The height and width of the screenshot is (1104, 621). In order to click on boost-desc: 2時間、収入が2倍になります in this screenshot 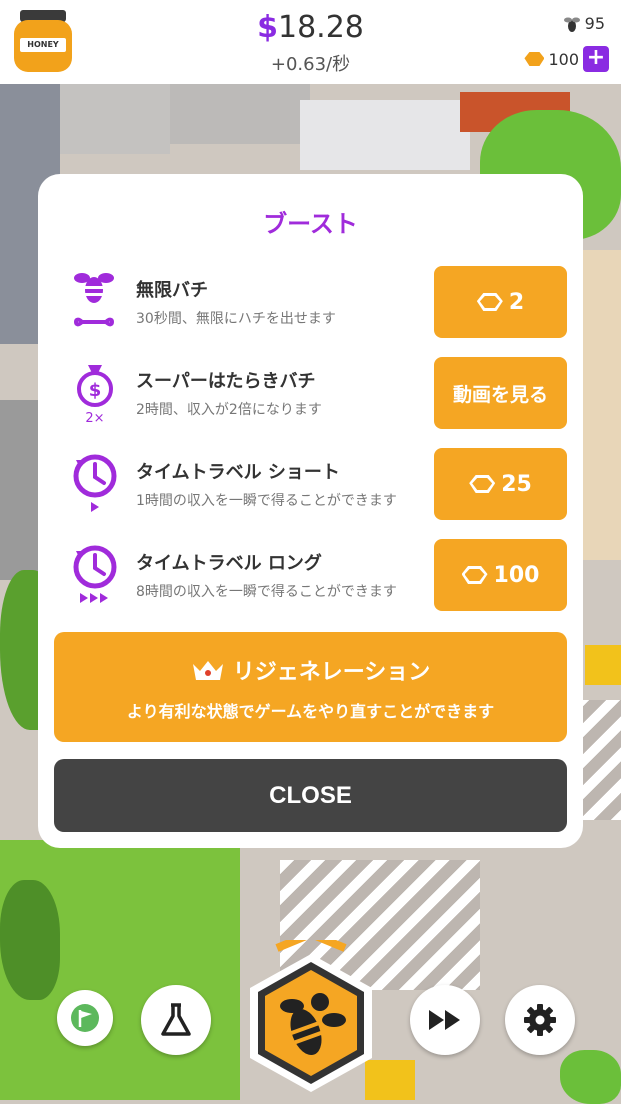, I will do `click(229, 410)`.